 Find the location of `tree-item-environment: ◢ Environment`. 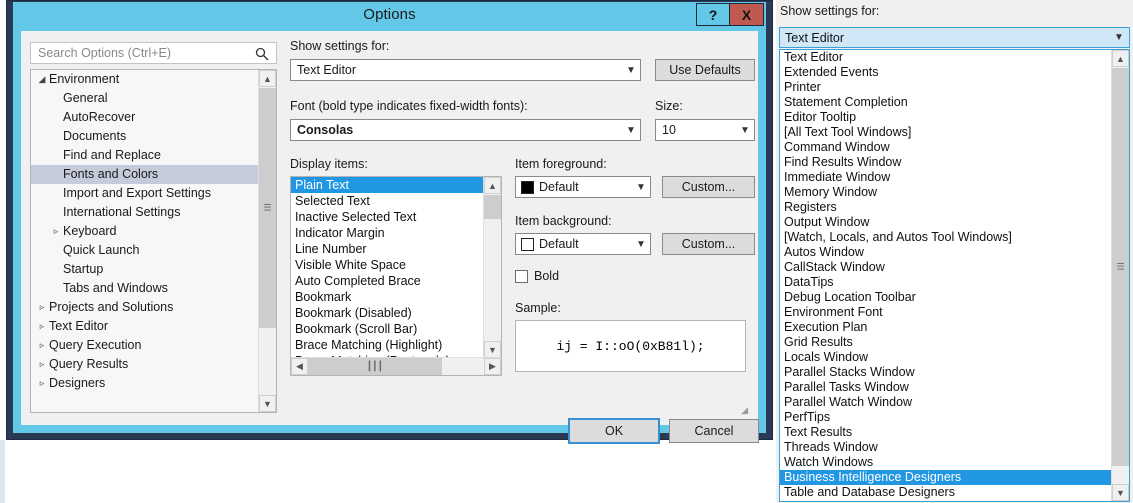

tree-item-environment: ◢ Environment is located at coordinates (145, 79).